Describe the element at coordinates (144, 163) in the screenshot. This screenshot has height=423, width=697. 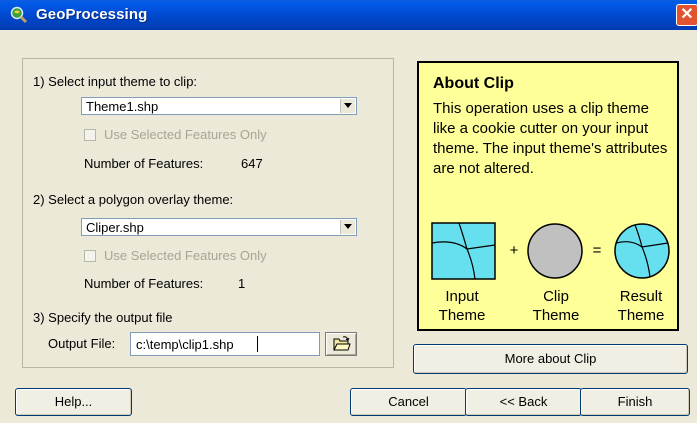
I see `input-feature-count-label: Number of Features:` at that location.